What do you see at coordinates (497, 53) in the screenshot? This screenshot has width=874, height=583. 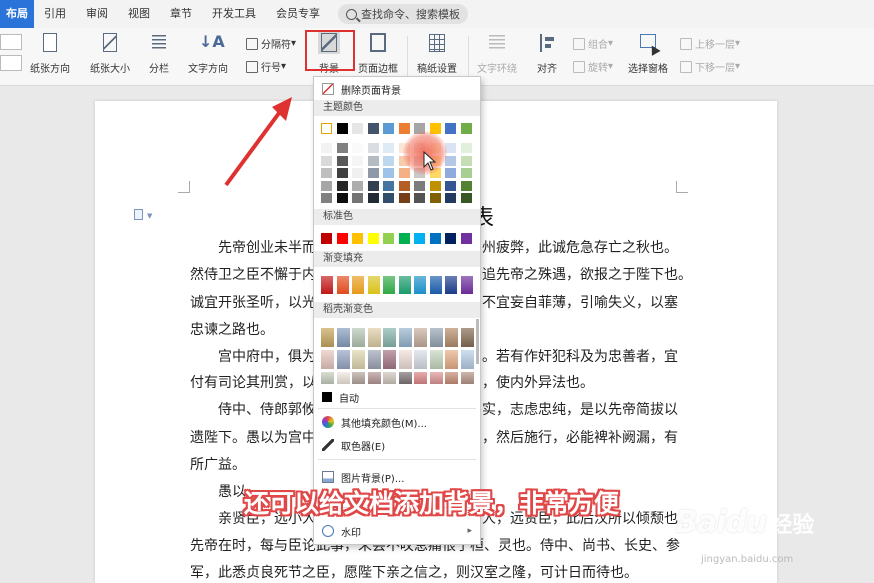 I see `text-wrap-button: 文字环绕` at bounding box center [497, 53].